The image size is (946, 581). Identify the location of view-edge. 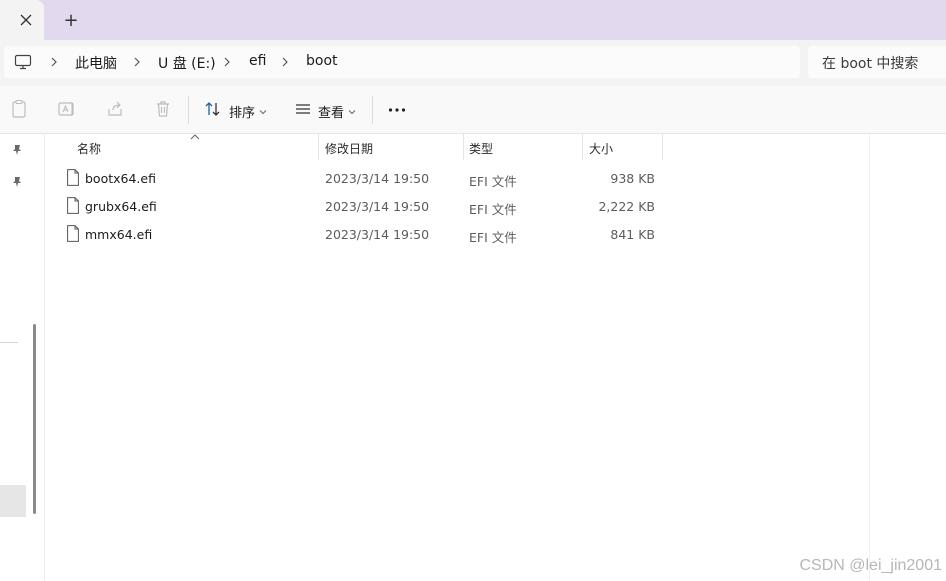
(869, 357).